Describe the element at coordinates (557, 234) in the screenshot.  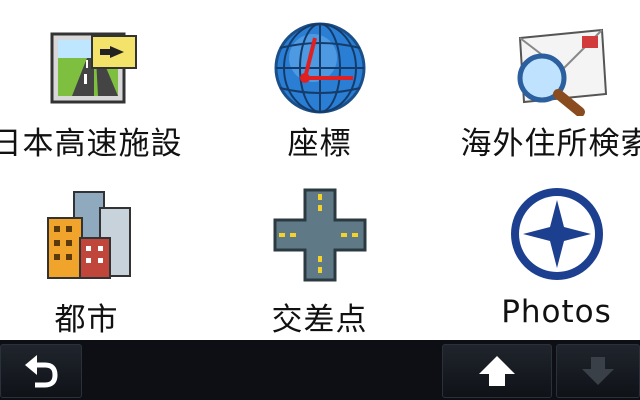
I see `compass-photos-icon` at that location.